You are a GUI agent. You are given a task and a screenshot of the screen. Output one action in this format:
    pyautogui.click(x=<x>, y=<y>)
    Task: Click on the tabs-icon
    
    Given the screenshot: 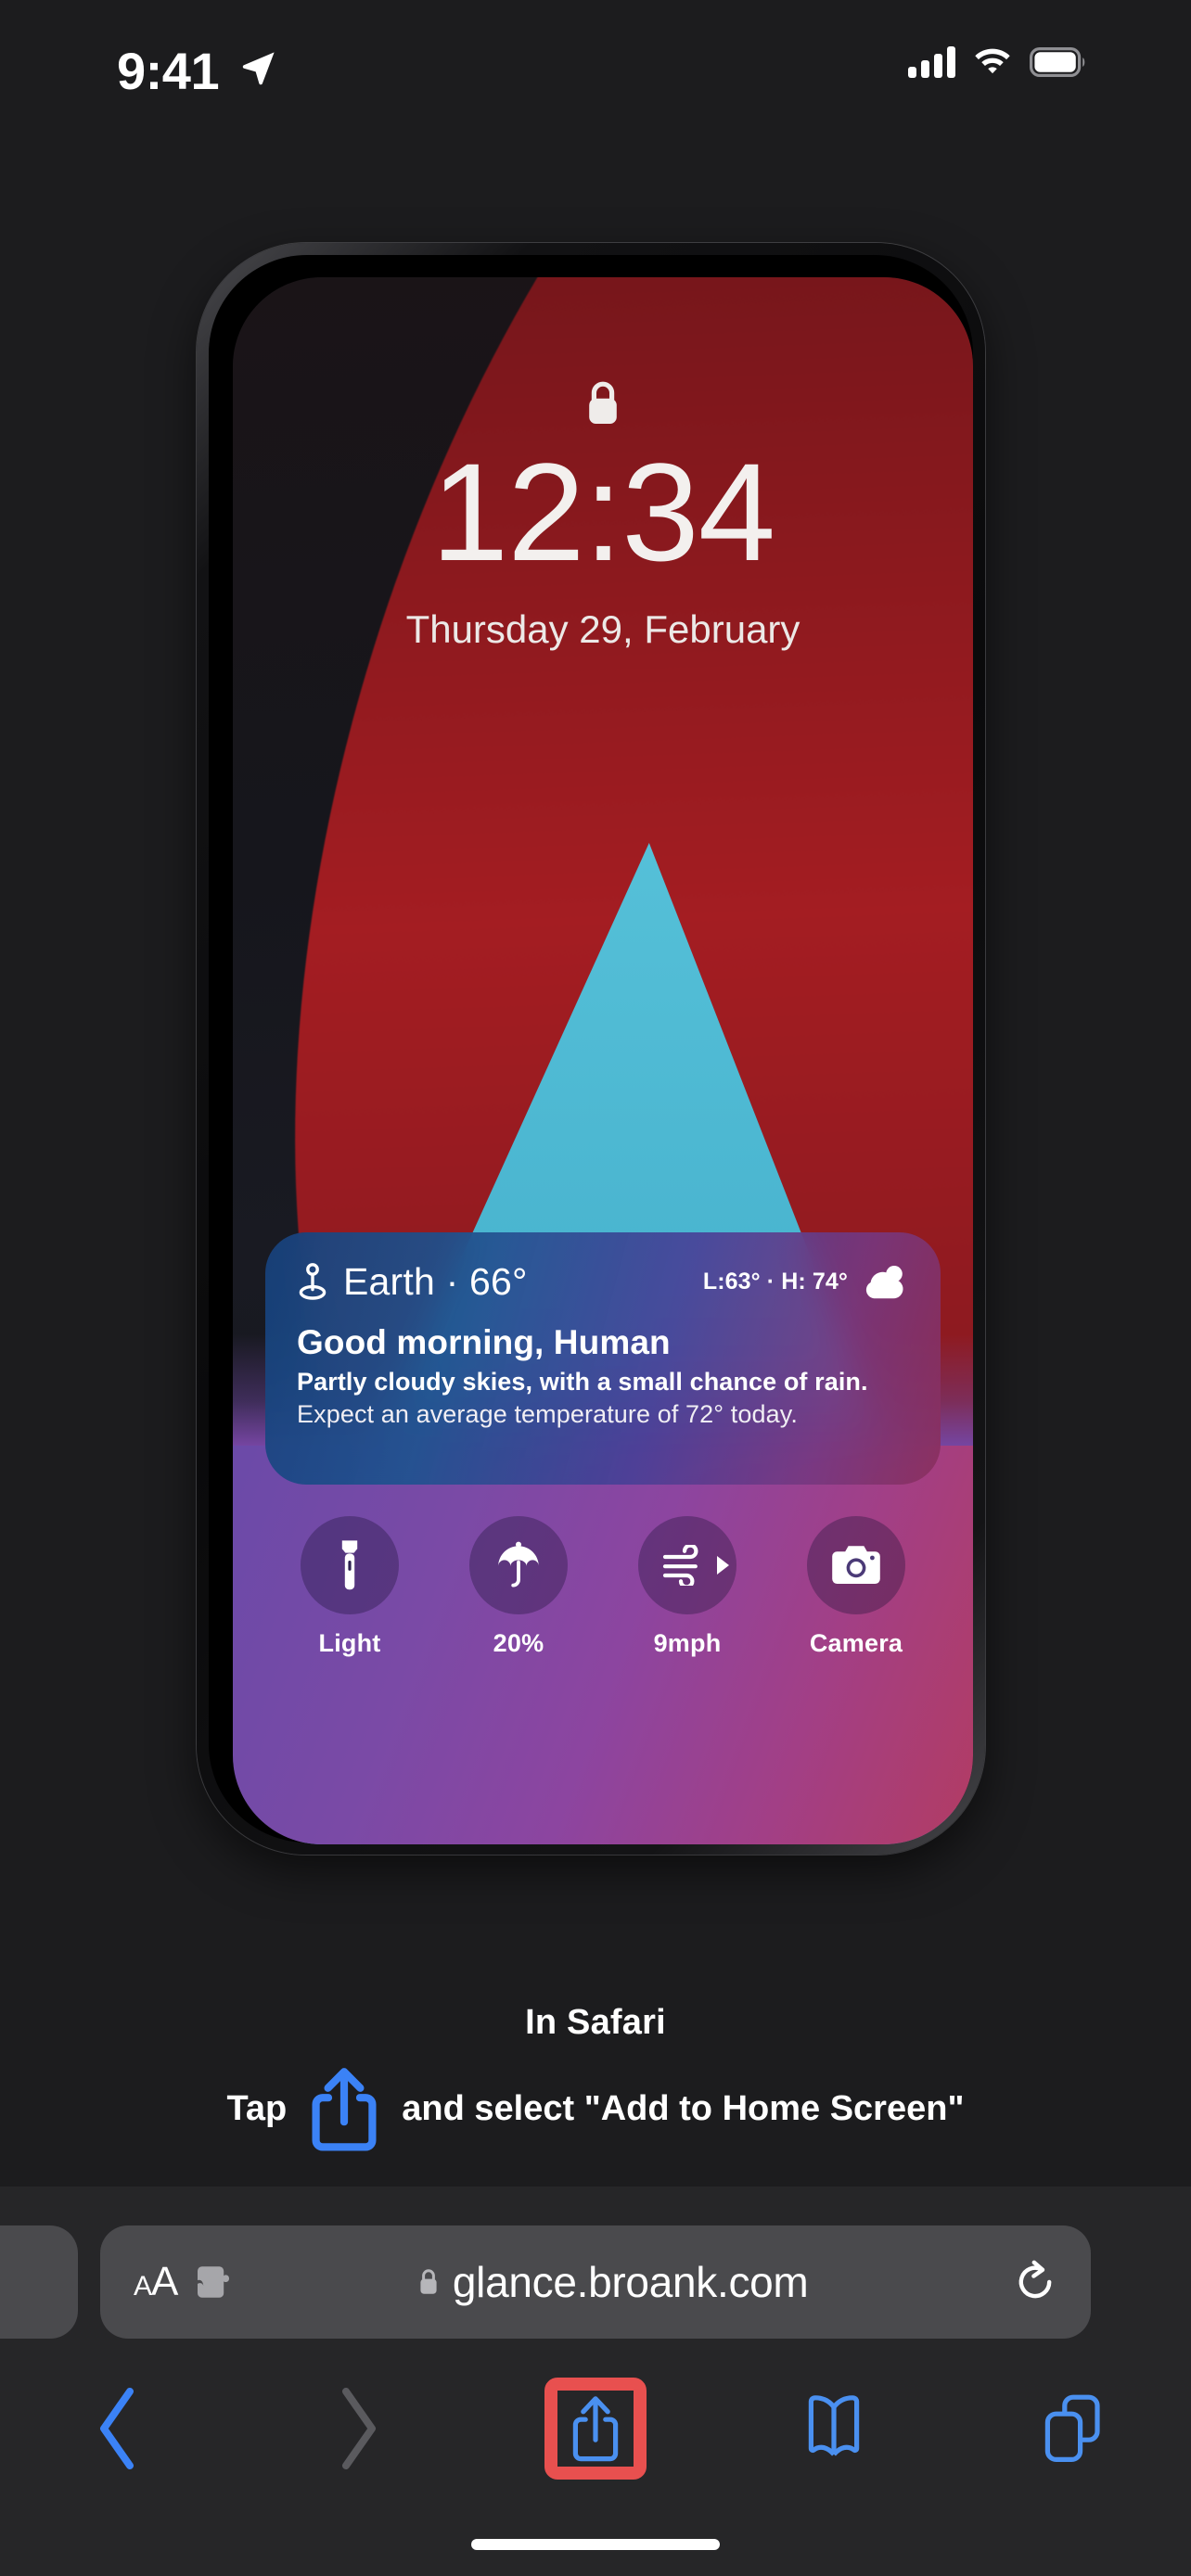 What is the action you would take?
    pyautogui.click(x=1072, y=2428)
    